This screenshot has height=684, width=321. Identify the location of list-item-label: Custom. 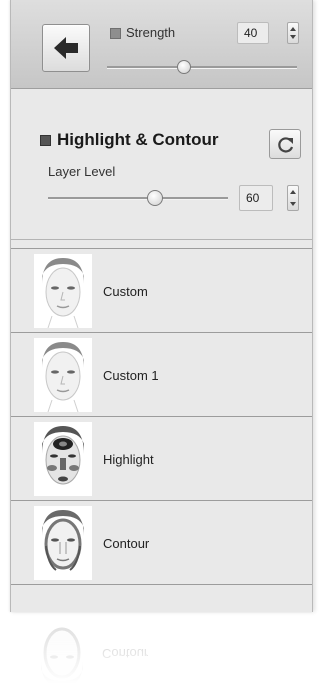
(125, 291).